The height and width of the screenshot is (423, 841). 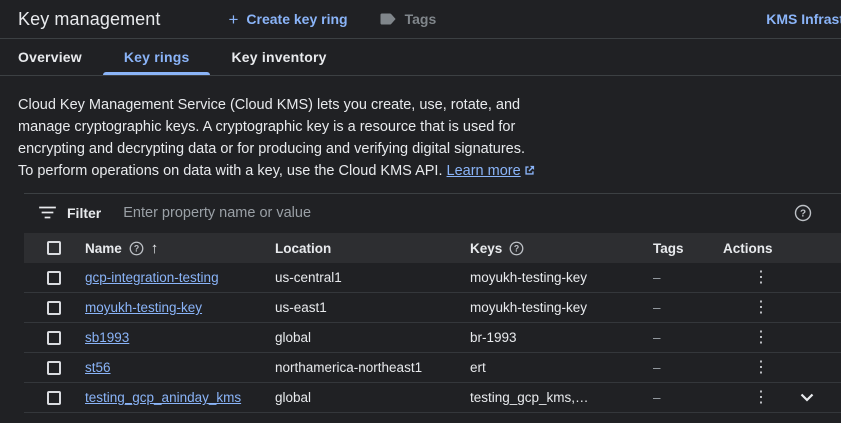 What do you see at coordinates (163, 397) in the screenshot?
I see `key-ring-link: testing_gcp_aninday_kms` at bounding box center [163, 397].